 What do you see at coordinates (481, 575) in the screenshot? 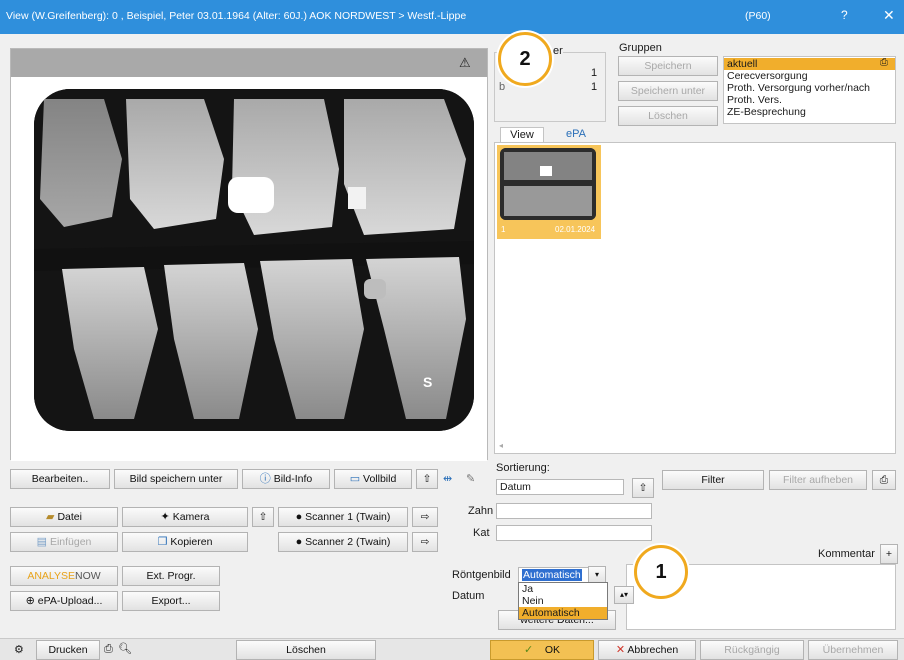
I see `roentgenbild-label: Röntgenbild` at bounding box center [481, 575].